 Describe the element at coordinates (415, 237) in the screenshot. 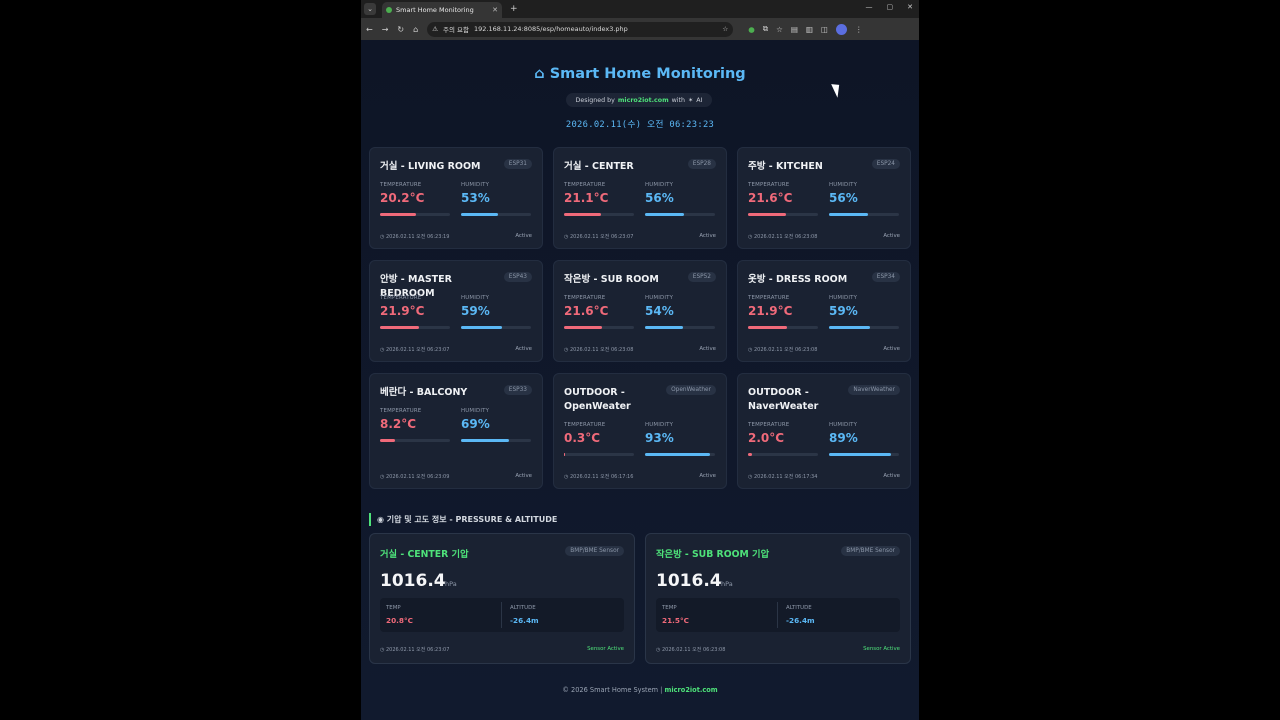

I see `timestamp: ◷ 2026.02.11 오전 06:23:19` at that location.